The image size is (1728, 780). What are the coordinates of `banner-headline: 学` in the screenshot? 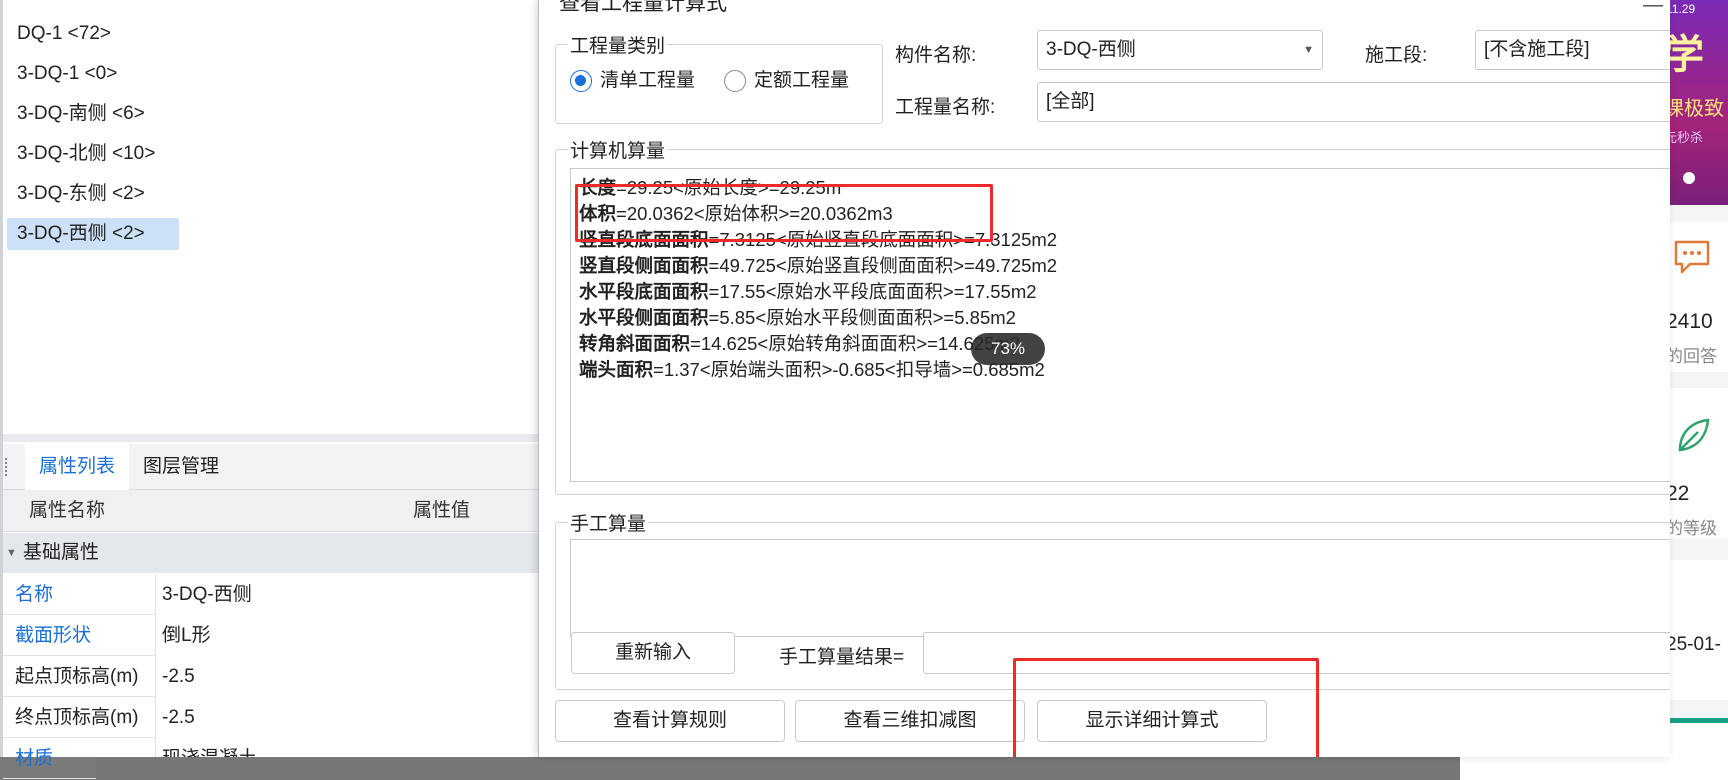 It's located at (1684, 55).